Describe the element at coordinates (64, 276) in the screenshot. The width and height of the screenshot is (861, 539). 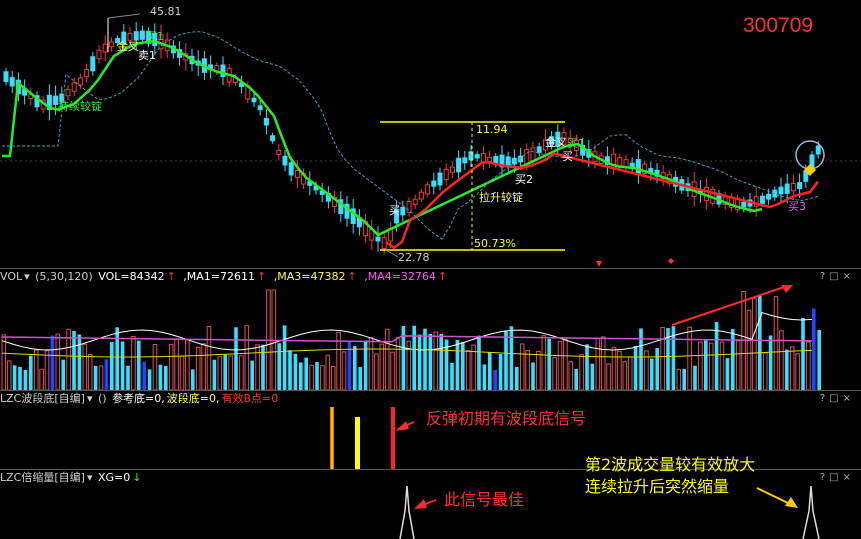
I see `volume-params: (5,30,120)` at that location.